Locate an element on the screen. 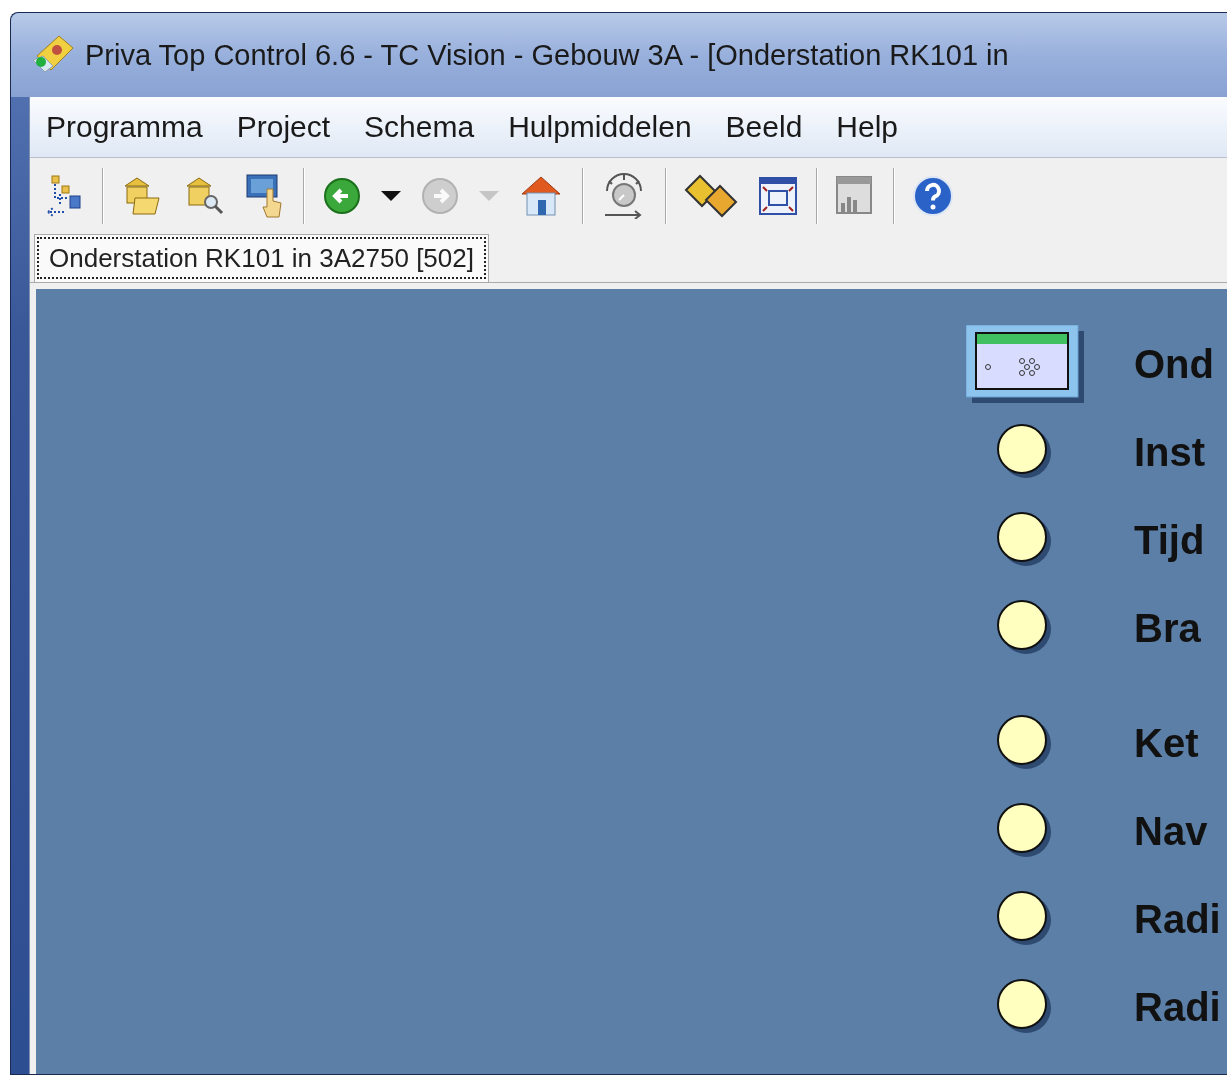 Image resolution: width=1227 pixels, height=1075 pixels. menu-item: Schema is located at coordinates (419, 127).